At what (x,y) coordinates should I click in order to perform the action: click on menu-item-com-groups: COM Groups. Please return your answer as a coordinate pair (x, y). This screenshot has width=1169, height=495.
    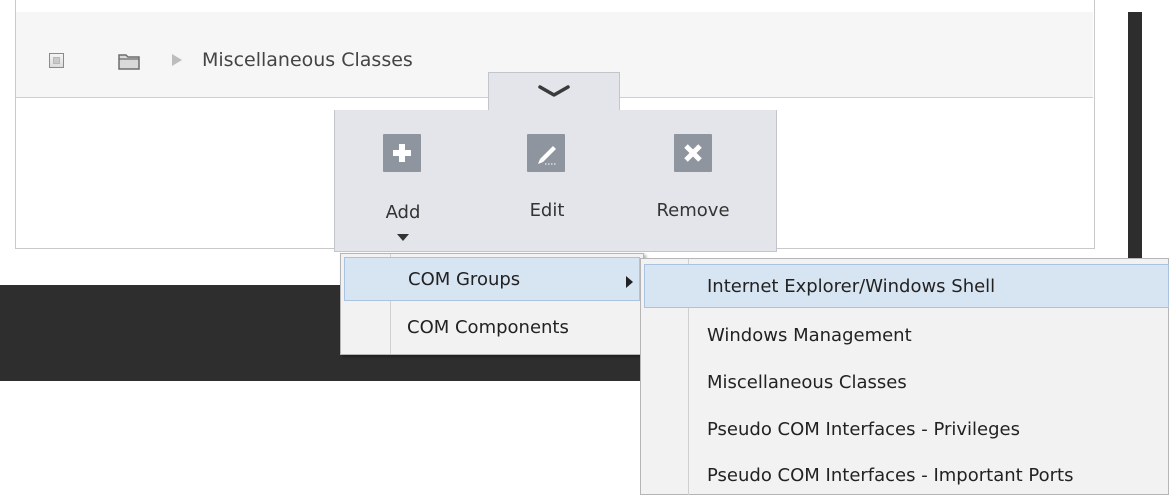
    Looking at the image, I should click on (492, 279).